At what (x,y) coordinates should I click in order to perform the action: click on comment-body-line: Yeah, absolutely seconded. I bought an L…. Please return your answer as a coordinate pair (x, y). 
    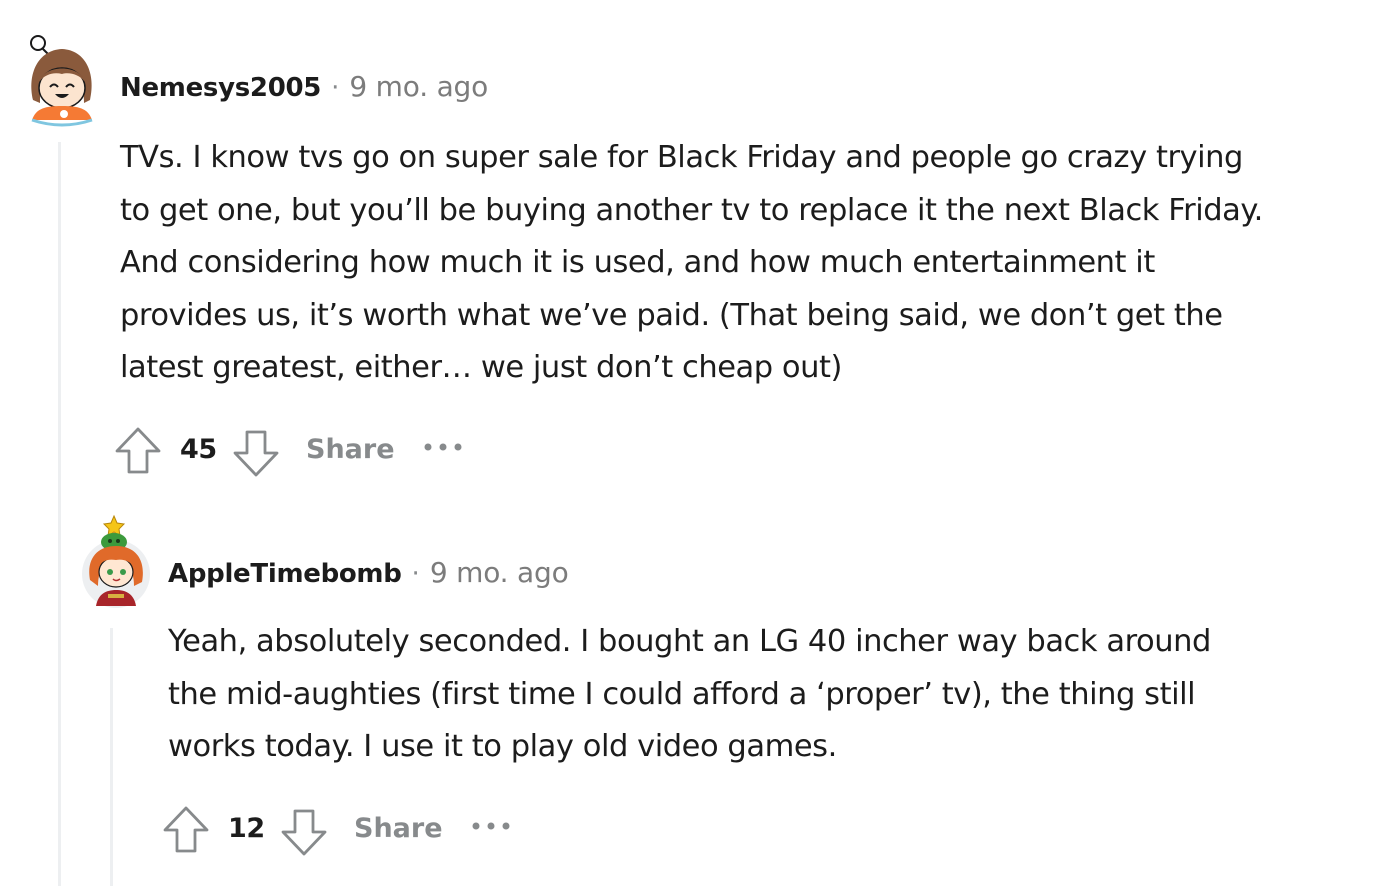
    Looking at the image, I should click on (689, 641).